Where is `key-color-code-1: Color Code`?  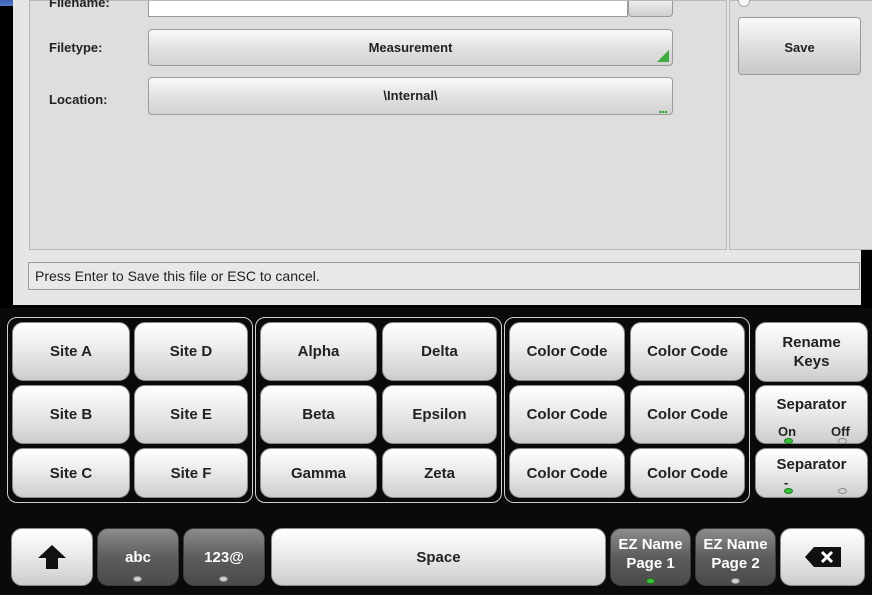
key-color-code-1: Color Code is located at coordinates (567, 351).